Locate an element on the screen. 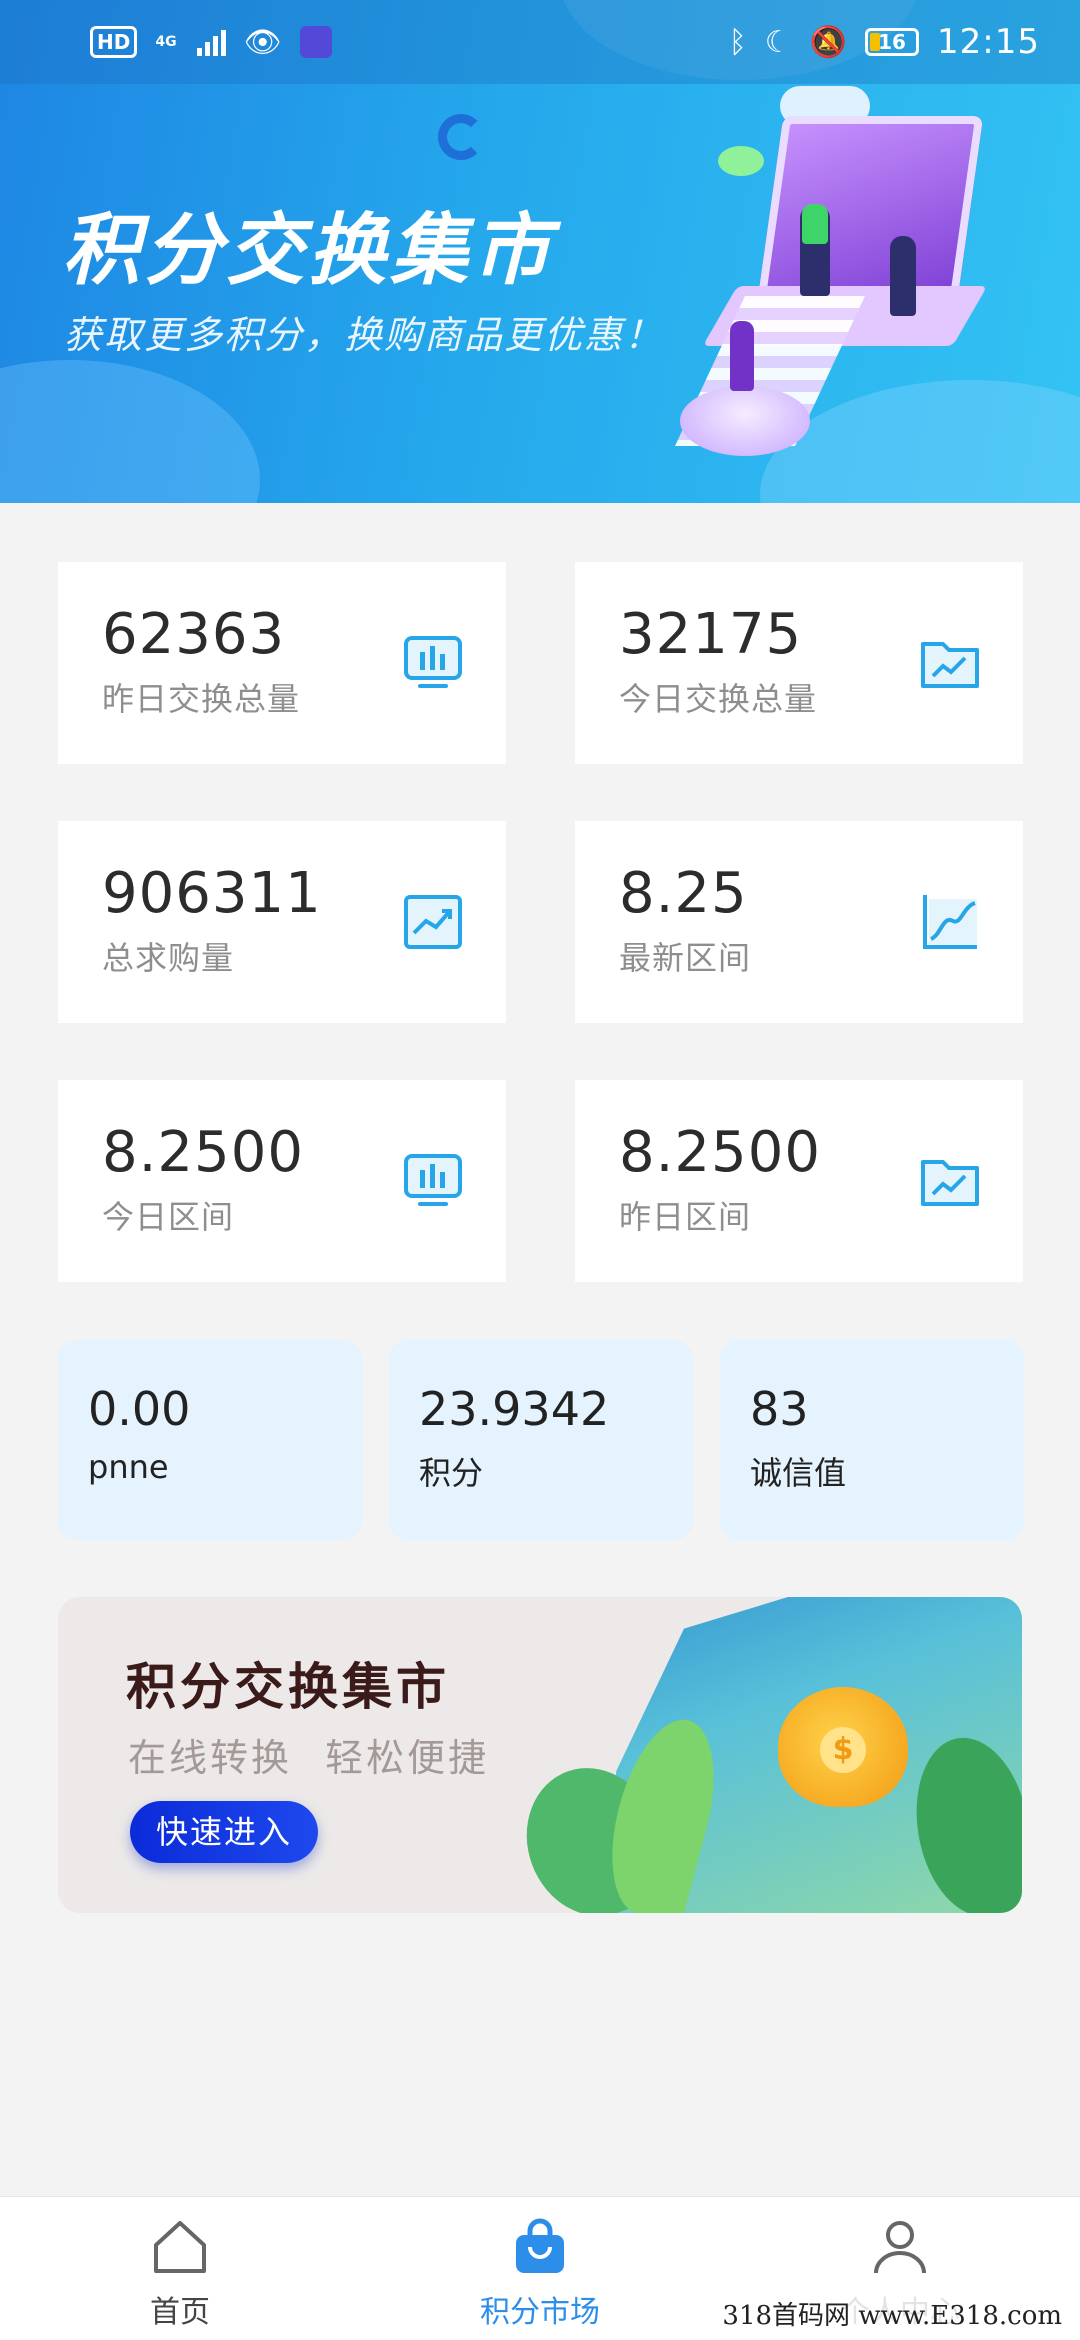 This screenshot has height=2340, width=1080. balance-card-points: 23.9342 积分 is located at coordinates (541, 1440).